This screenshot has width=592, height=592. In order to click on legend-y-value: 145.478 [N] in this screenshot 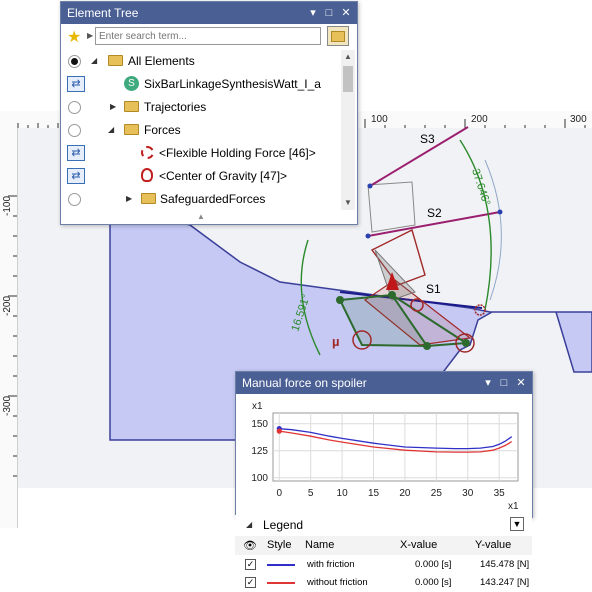, I will do `click(505, 564)`.